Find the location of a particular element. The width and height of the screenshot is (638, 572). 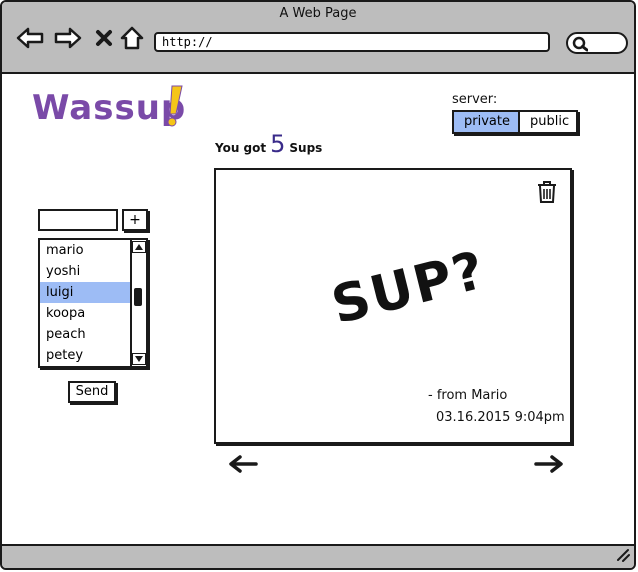

scroll-down-icon is located at coordinates (139, 359).